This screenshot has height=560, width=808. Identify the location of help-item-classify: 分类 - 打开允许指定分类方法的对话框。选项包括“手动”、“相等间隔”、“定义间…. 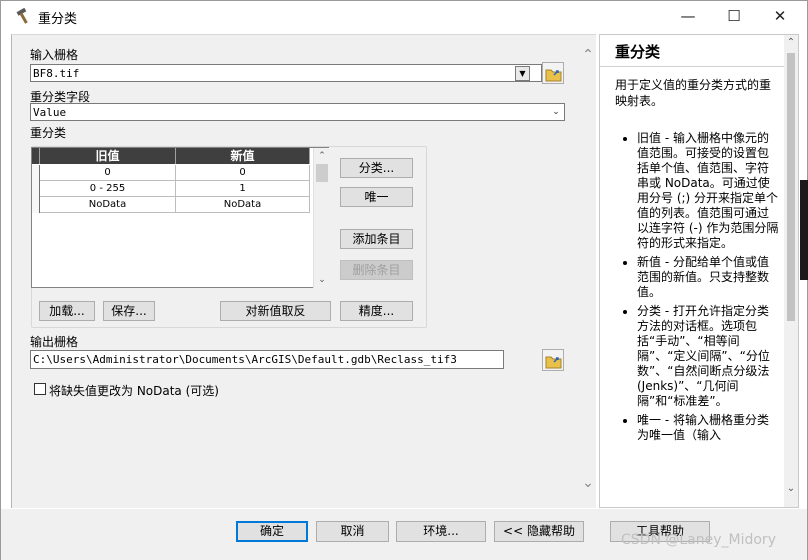
(708, 356).